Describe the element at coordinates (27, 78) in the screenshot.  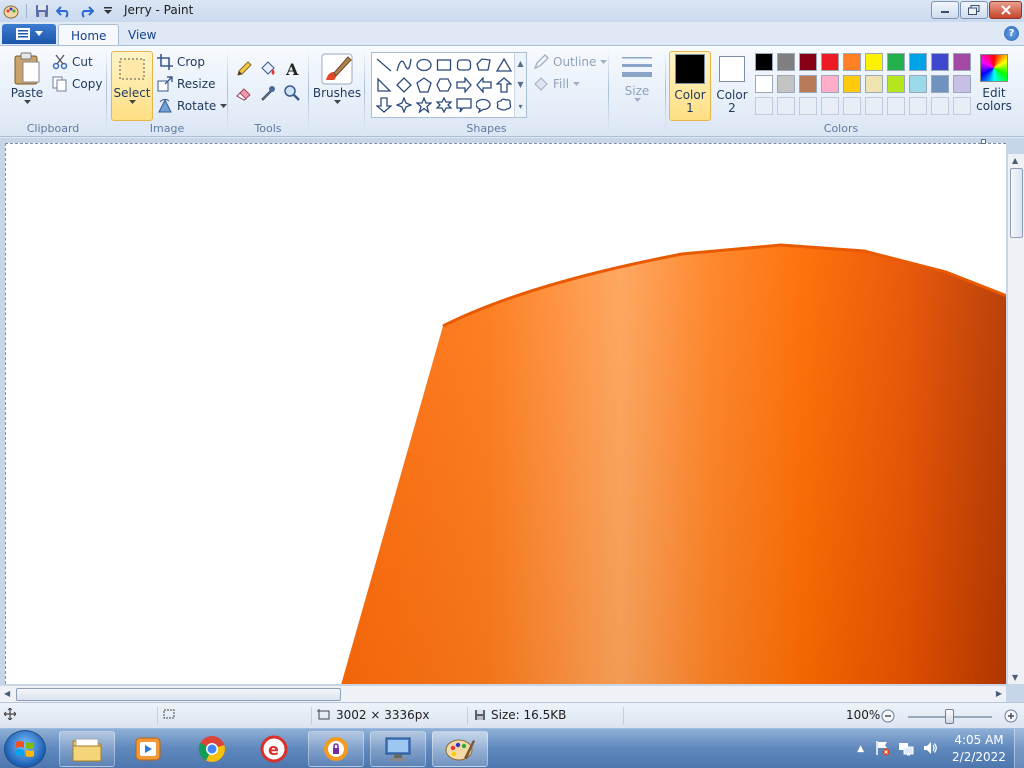
I see `paste-button: Paste` at that location.